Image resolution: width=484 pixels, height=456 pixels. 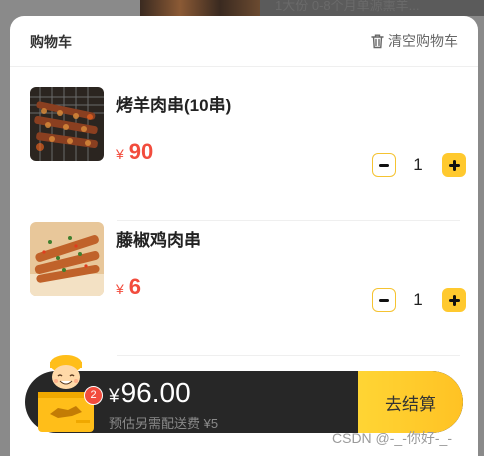 What do you see at coordinates (173, 103) in the screenshot?
I see `product-name: 烤羊肉串(10串)` at bounding box center [173, 103].